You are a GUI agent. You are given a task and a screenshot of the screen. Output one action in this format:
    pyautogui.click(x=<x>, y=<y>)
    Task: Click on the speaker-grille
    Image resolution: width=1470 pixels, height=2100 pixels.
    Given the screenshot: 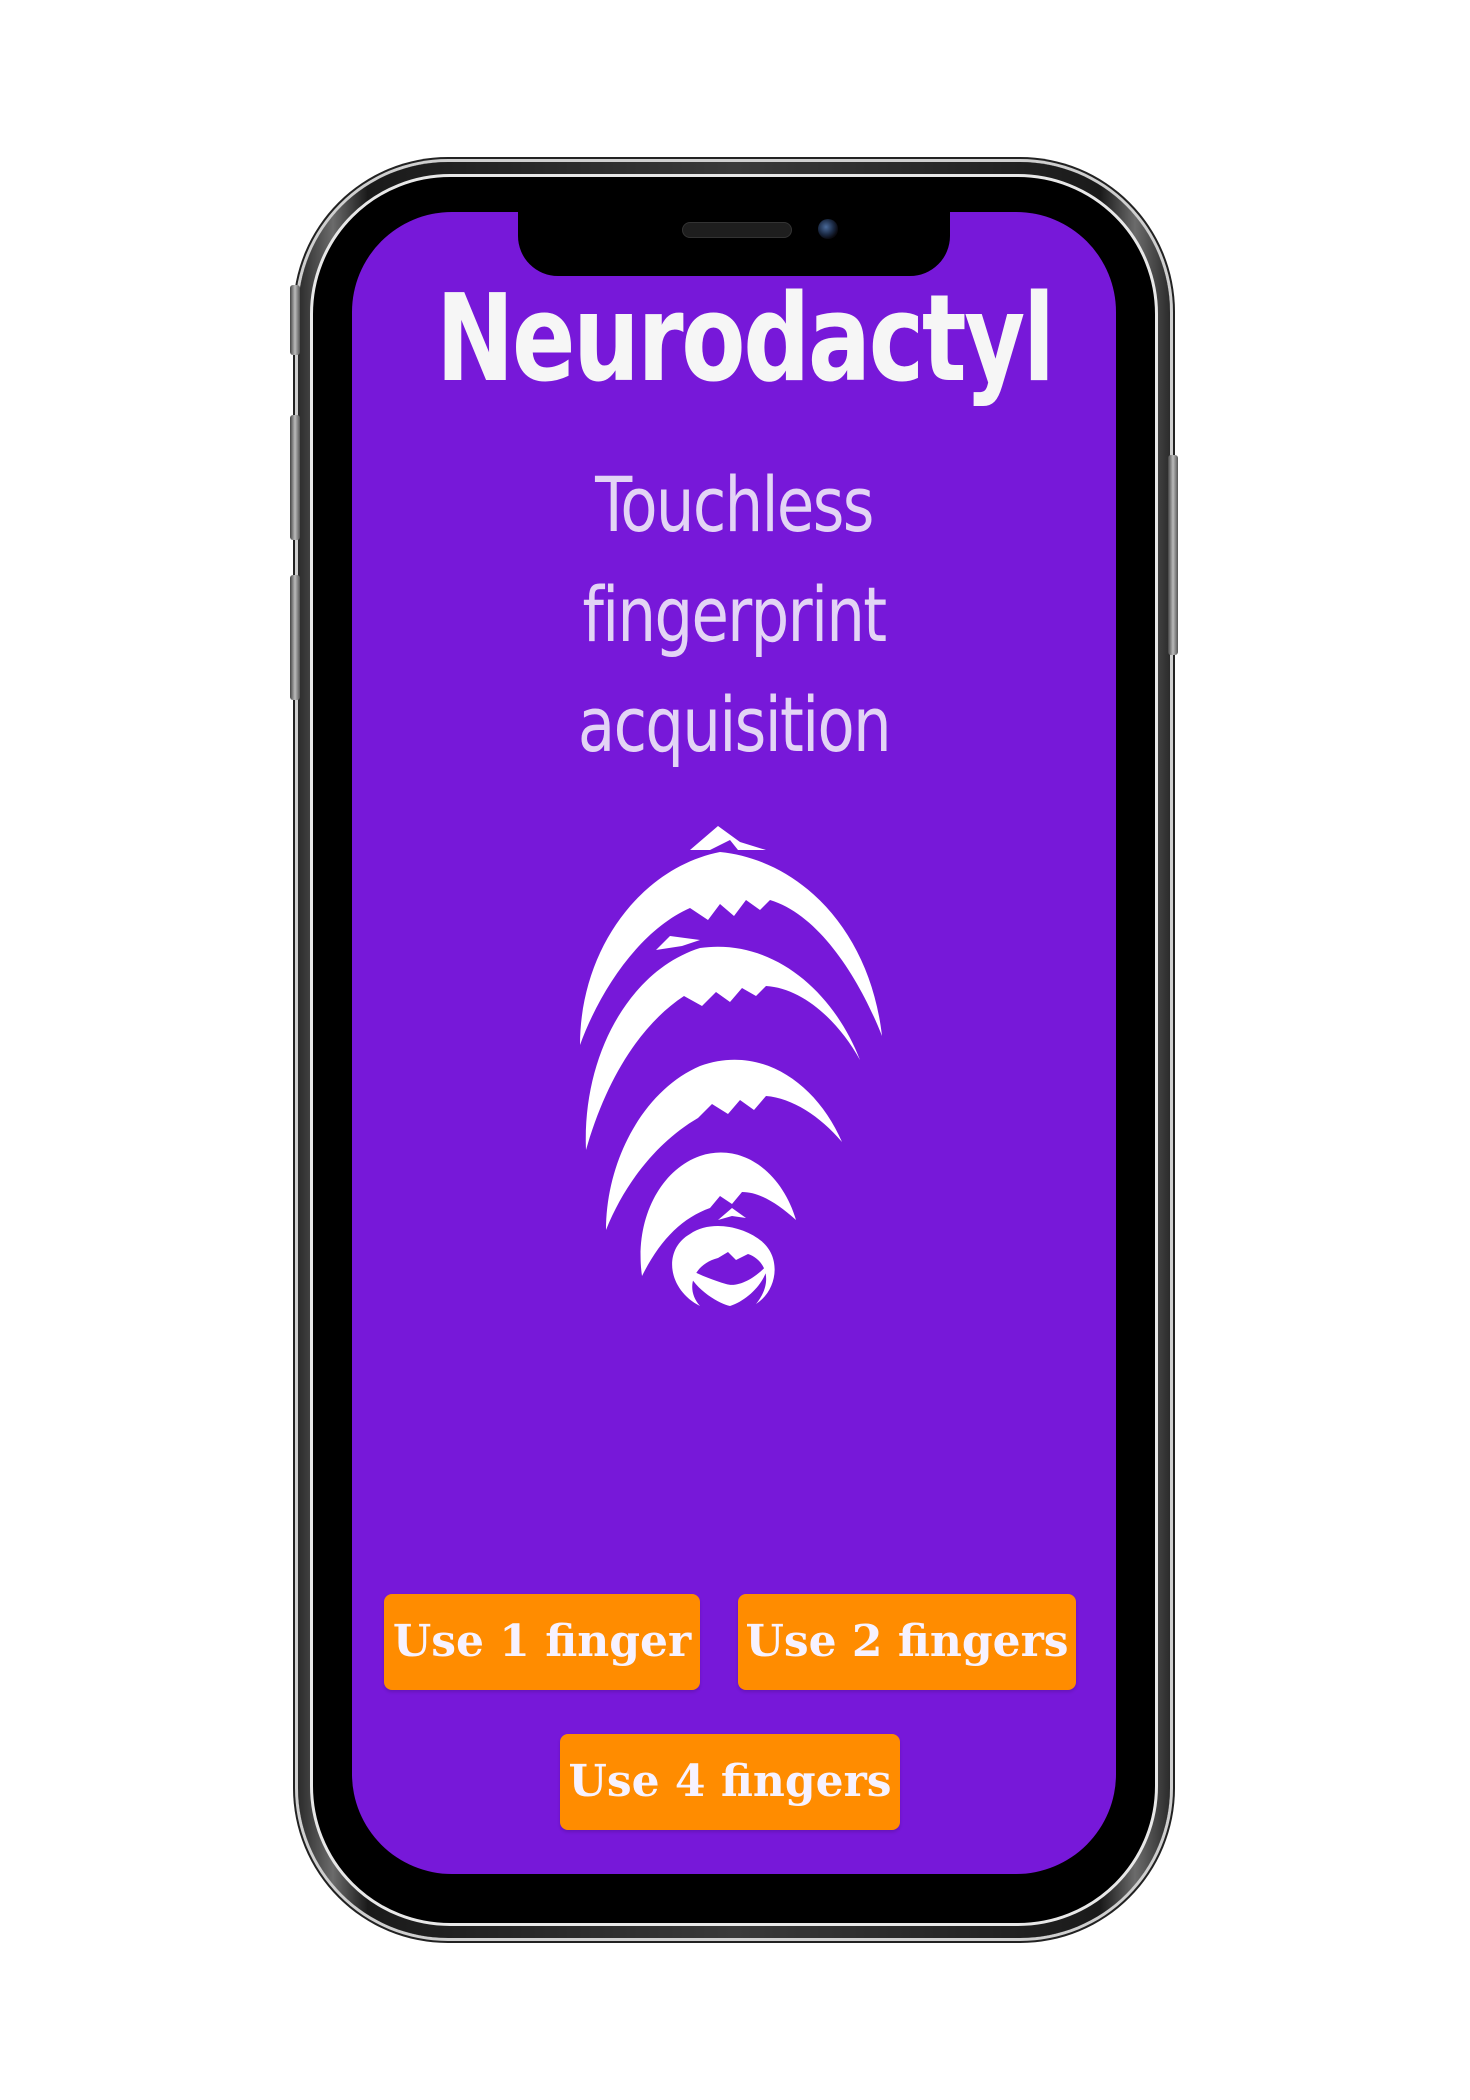 What is the action you would take?
    pyautogui.click(x=737, y=230)
    